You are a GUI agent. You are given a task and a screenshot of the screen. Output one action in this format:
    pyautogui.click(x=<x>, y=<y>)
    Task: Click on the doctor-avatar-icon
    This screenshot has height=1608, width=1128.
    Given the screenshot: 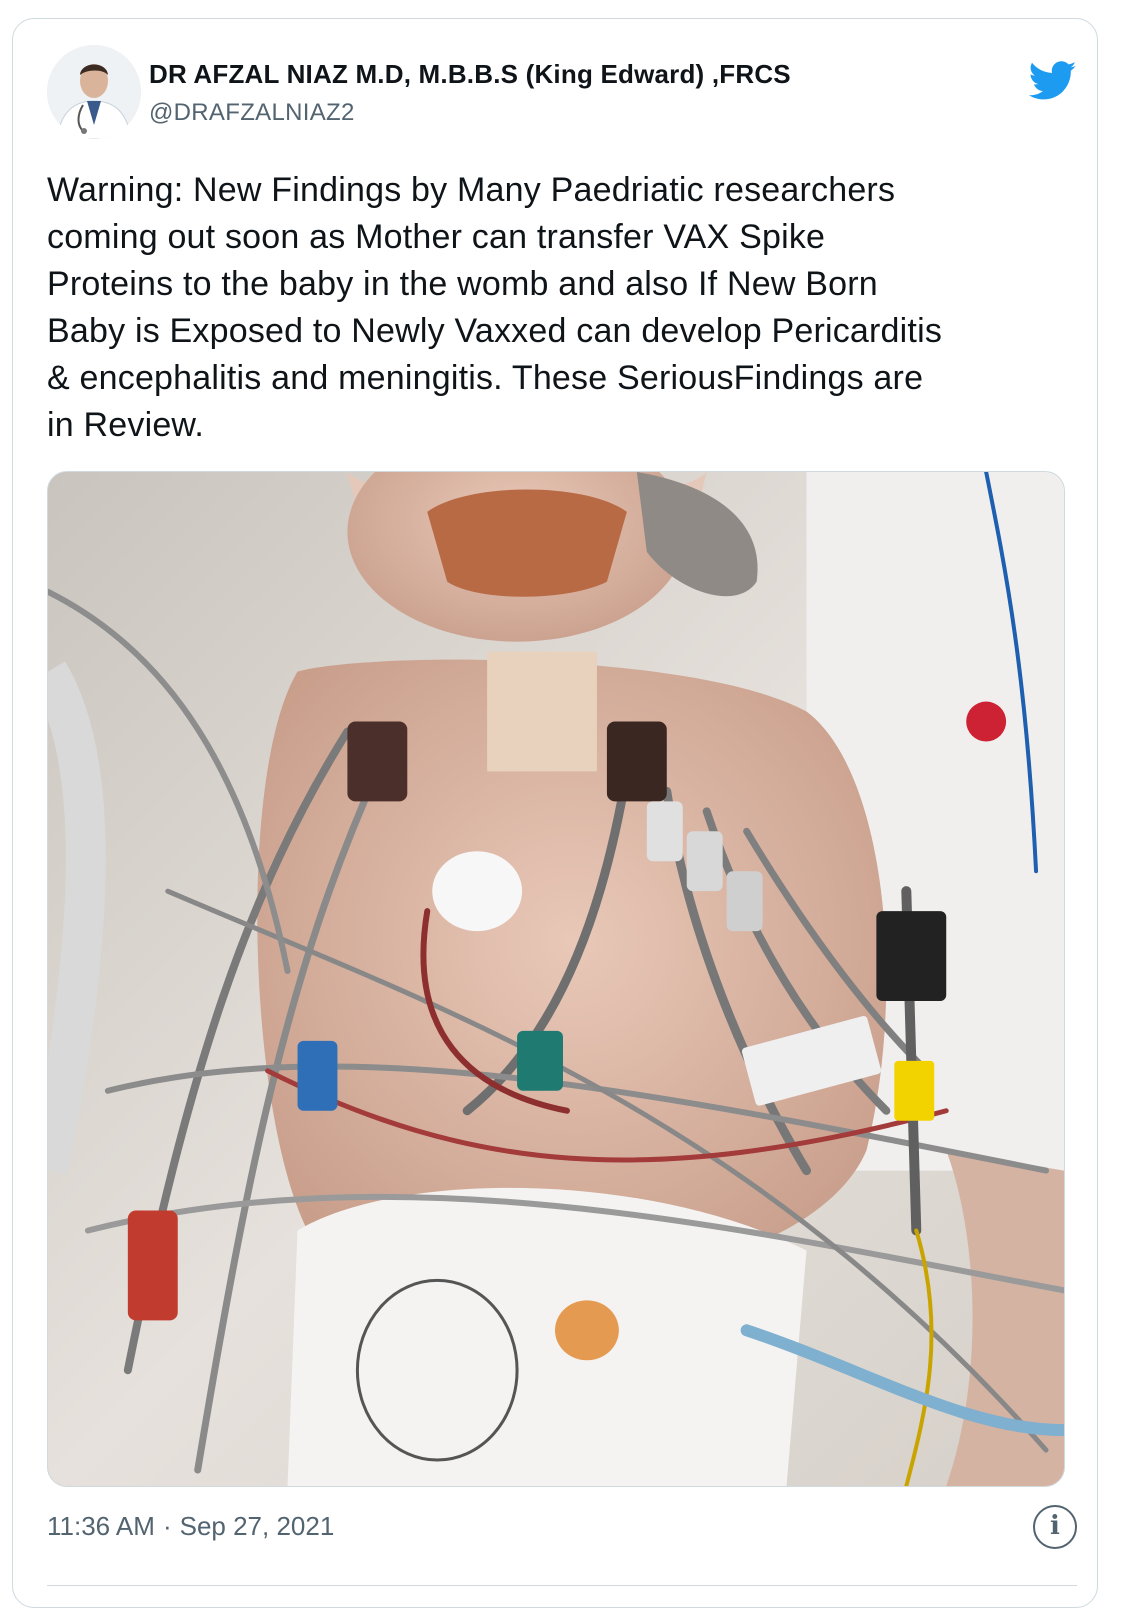 What is the action you would take?
    pyautogui.click(x=94, y=92)
    